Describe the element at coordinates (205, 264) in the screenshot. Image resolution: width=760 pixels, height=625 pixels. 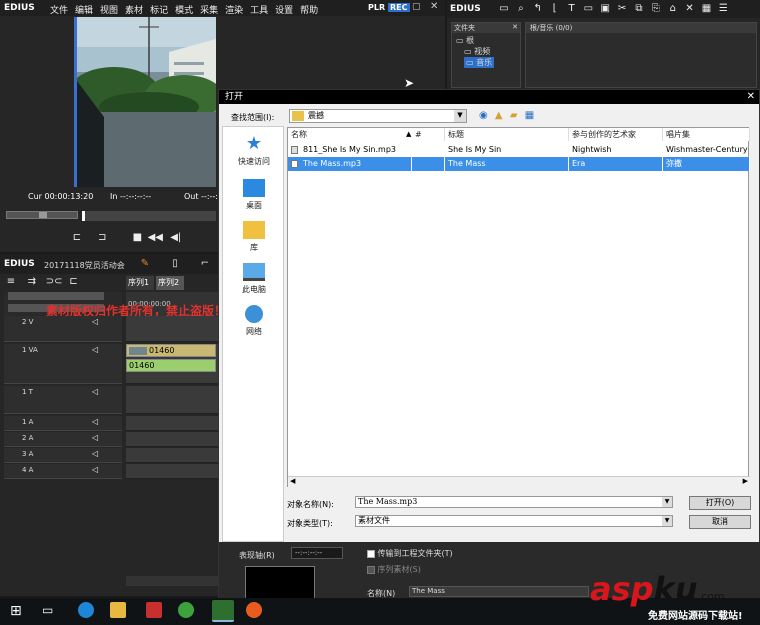
I see `save-icon: ⌐` at that location.